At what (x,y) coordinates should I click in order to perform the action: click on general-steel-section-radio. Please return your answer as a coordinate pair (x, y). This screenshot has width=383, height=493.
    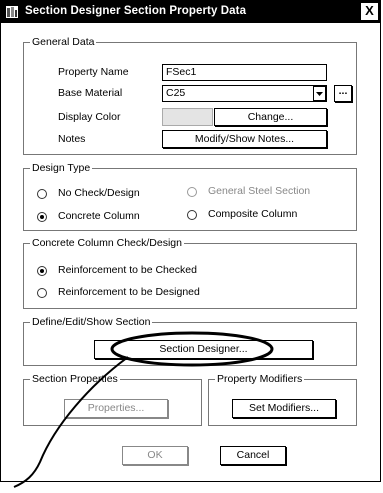
    Looking at the image, I should click on (192, 192).